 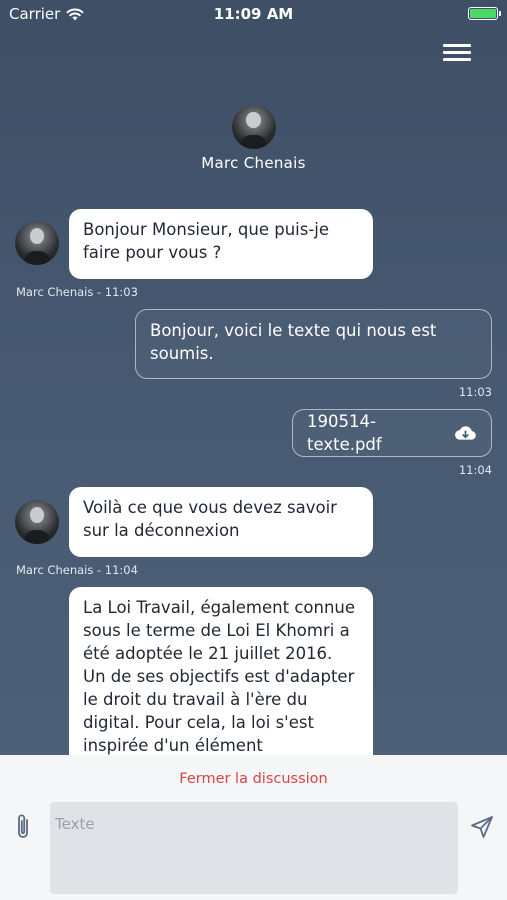 I want to click on message-meta: Marc Chenais - 11:03, so click(x=77, y=292).